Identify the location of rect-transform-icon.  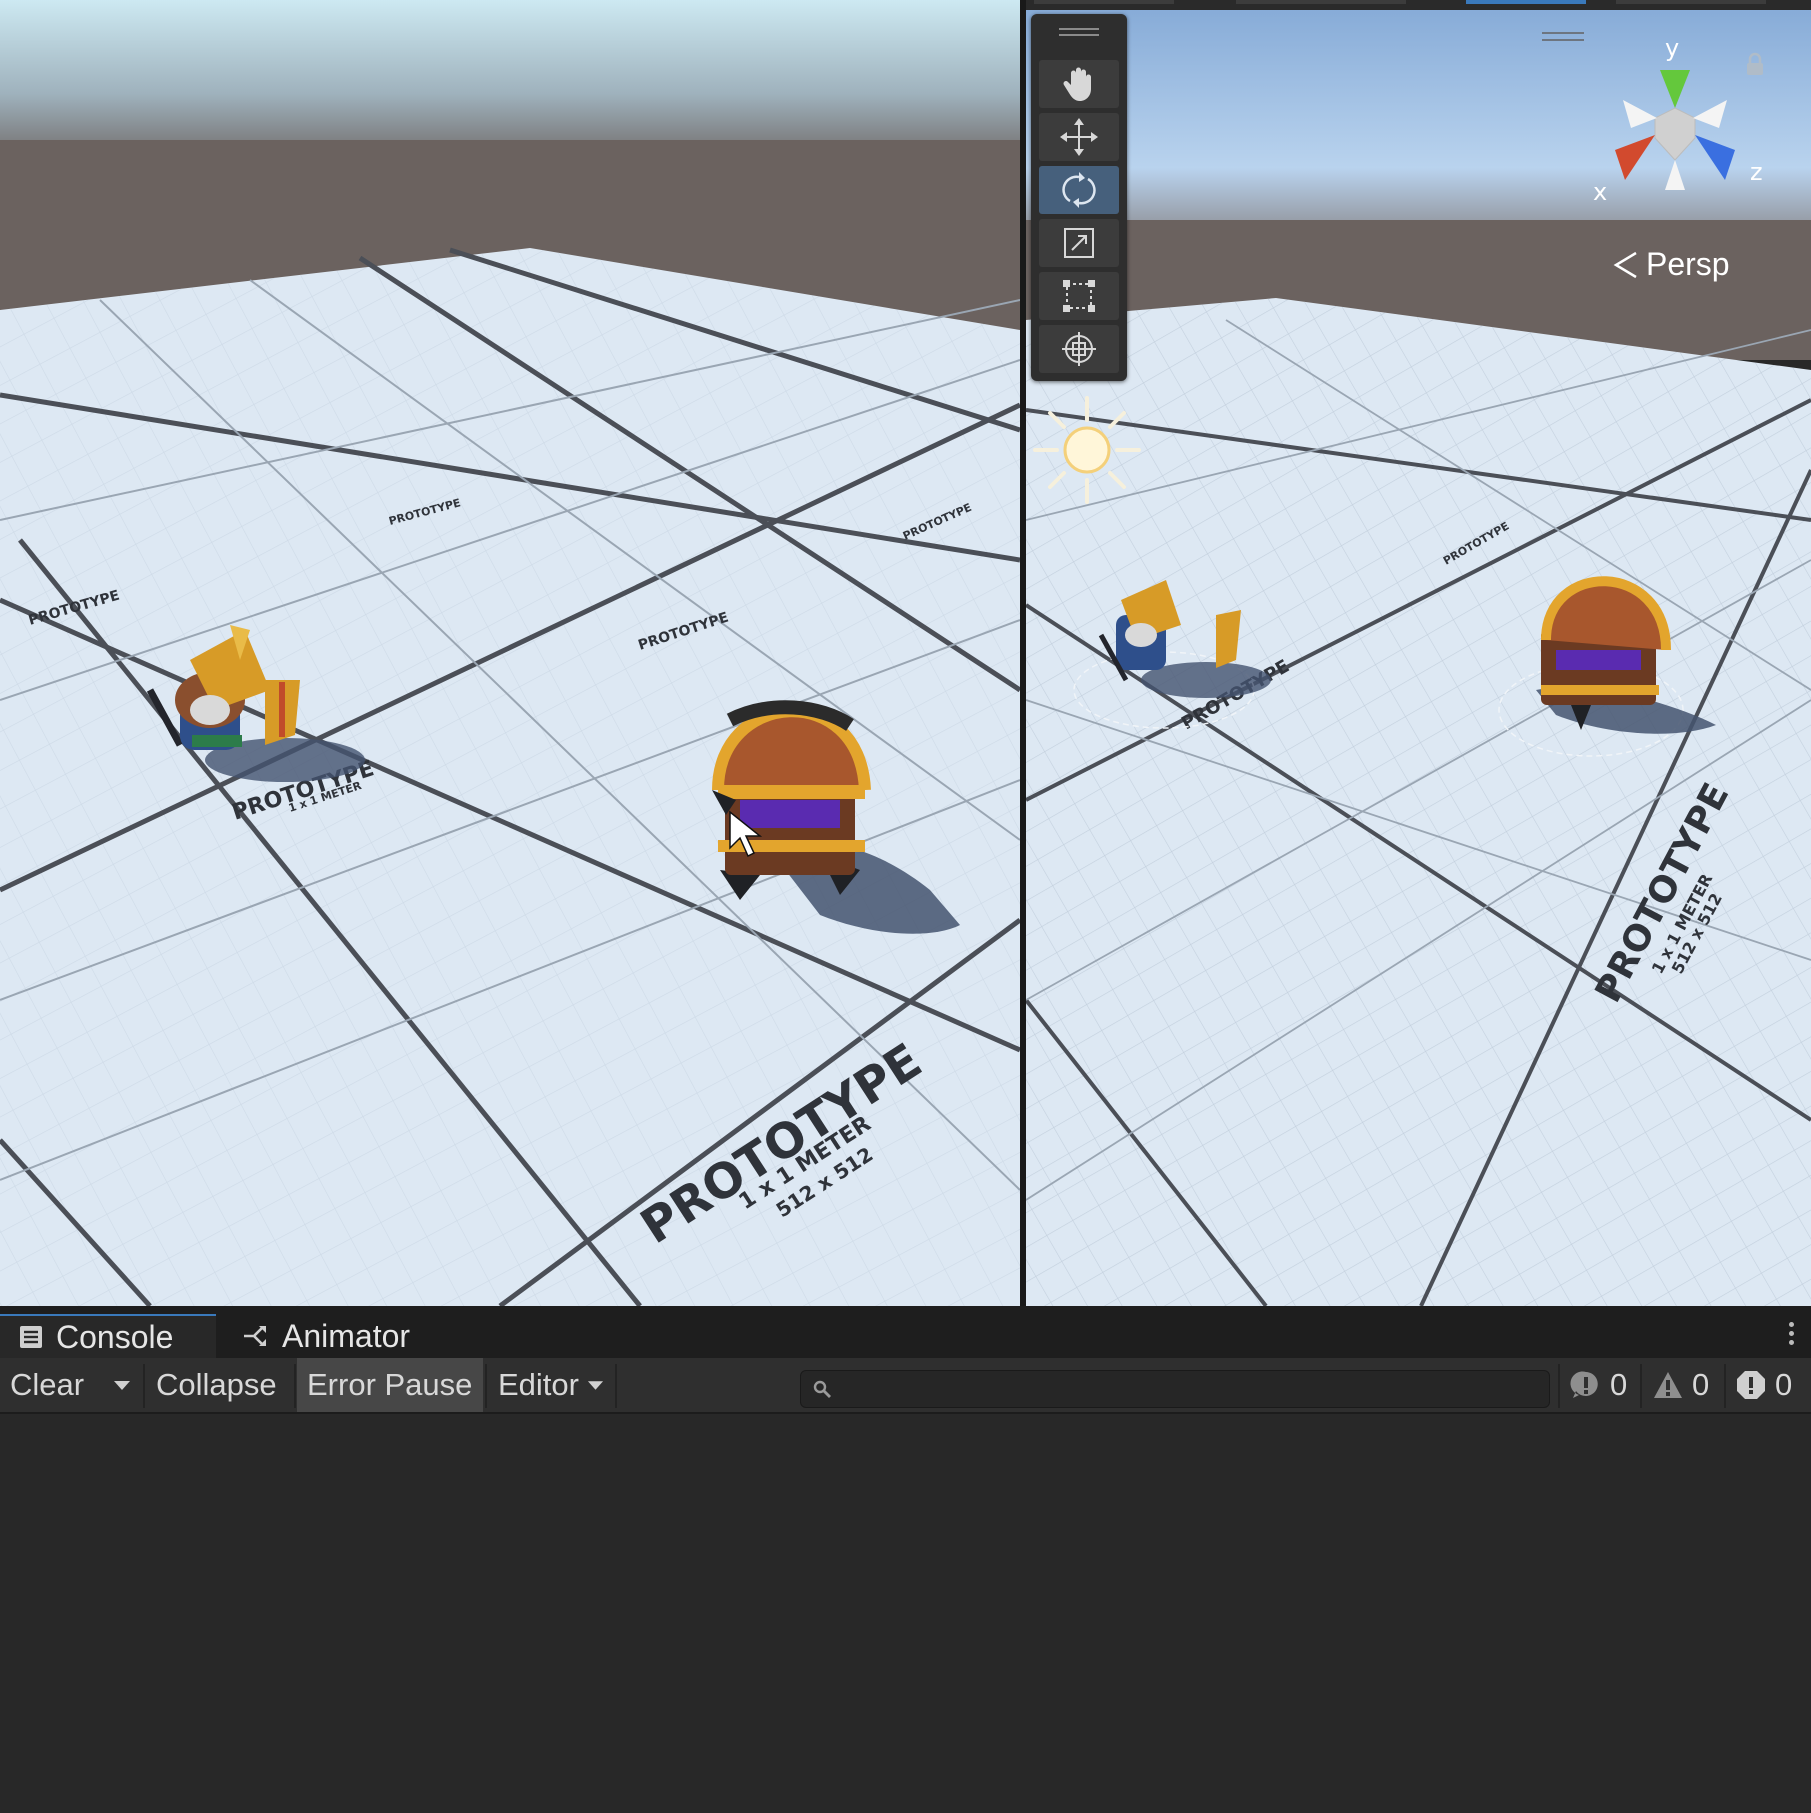
(1079, 296).